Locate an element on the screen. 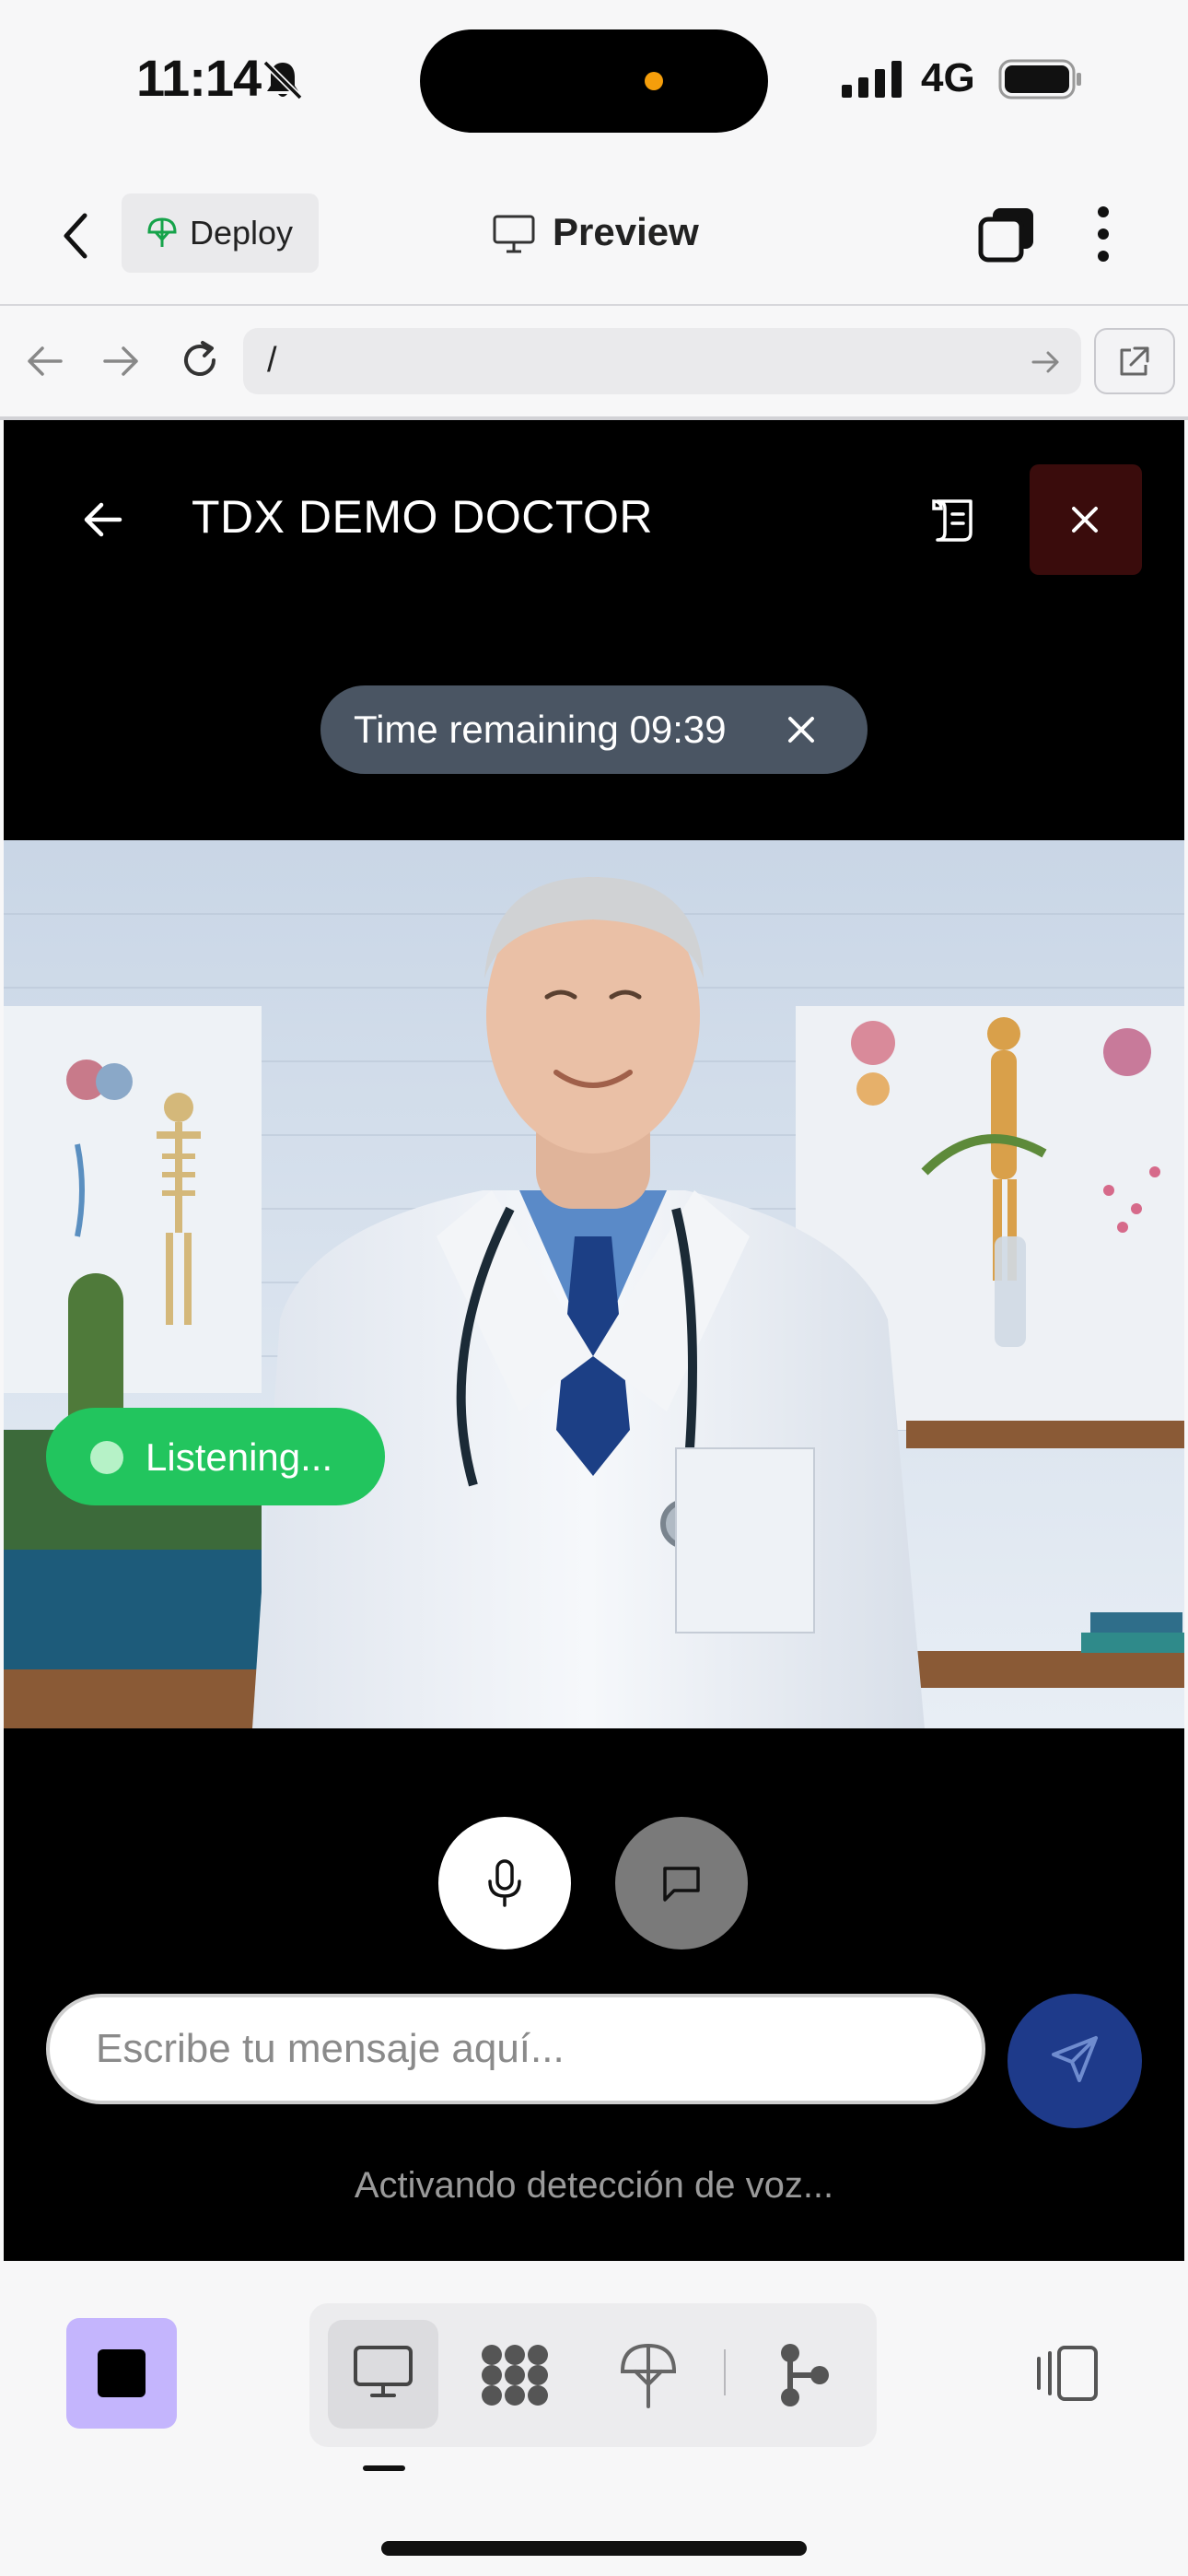 The height and width of the screenshot is (2576, 1188). deploy-label: Deploy is located at coordinates (242, 233).